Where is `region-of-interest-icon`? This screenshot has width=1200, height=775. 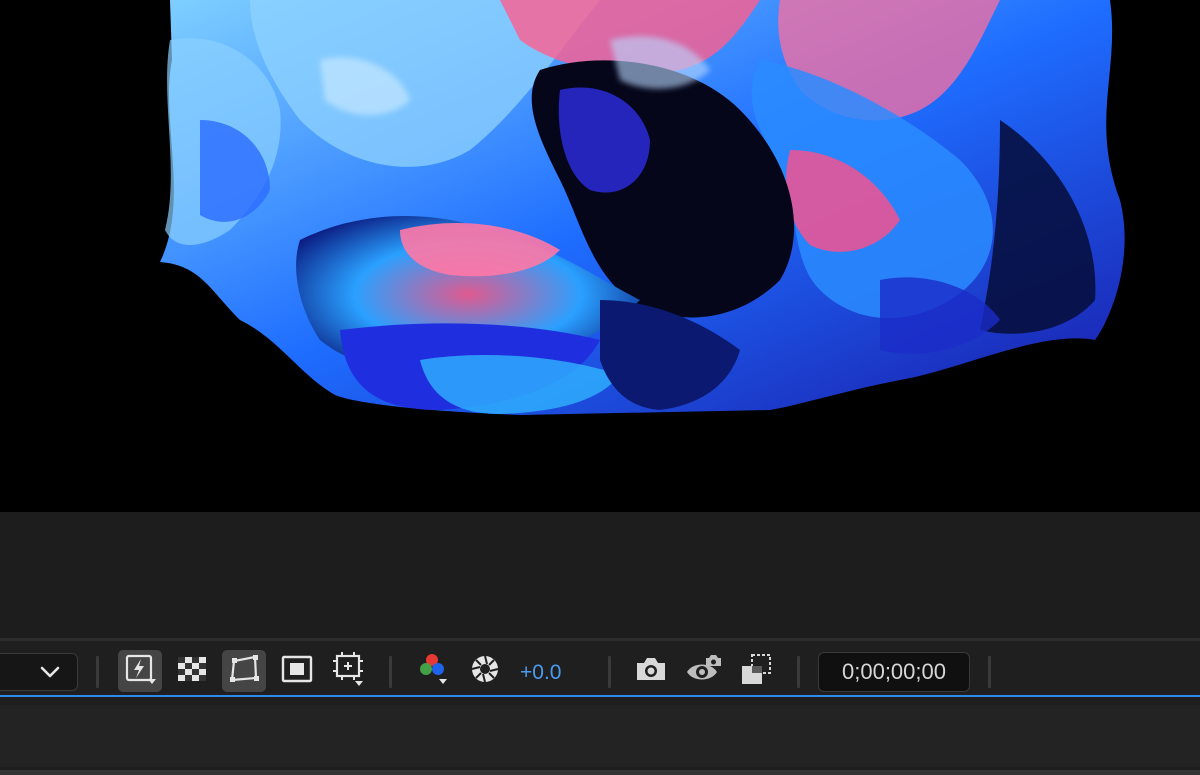 region-of-interest-icon is located at coordinates (297, 671).